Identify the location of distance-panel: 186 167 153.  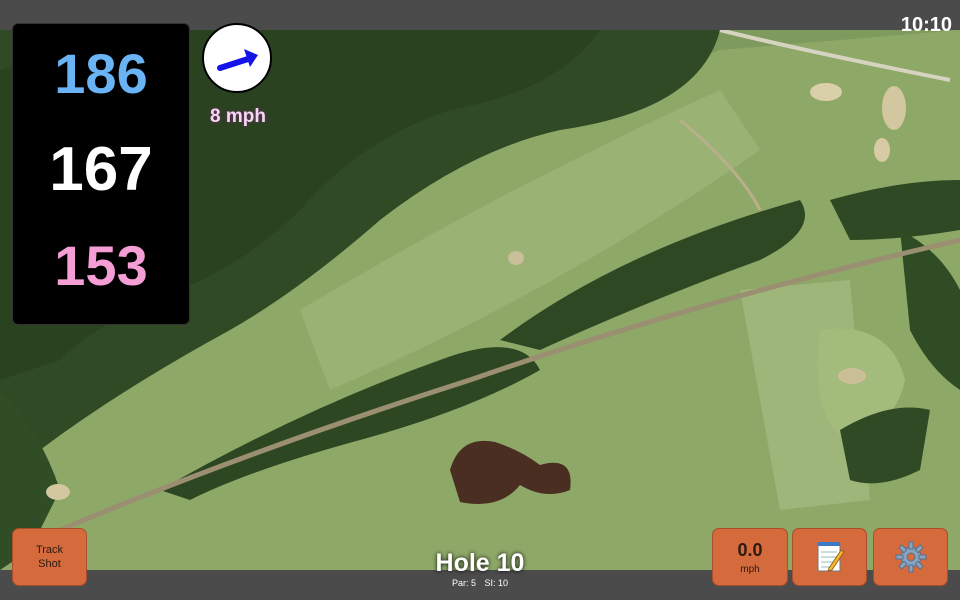
(101, 174).